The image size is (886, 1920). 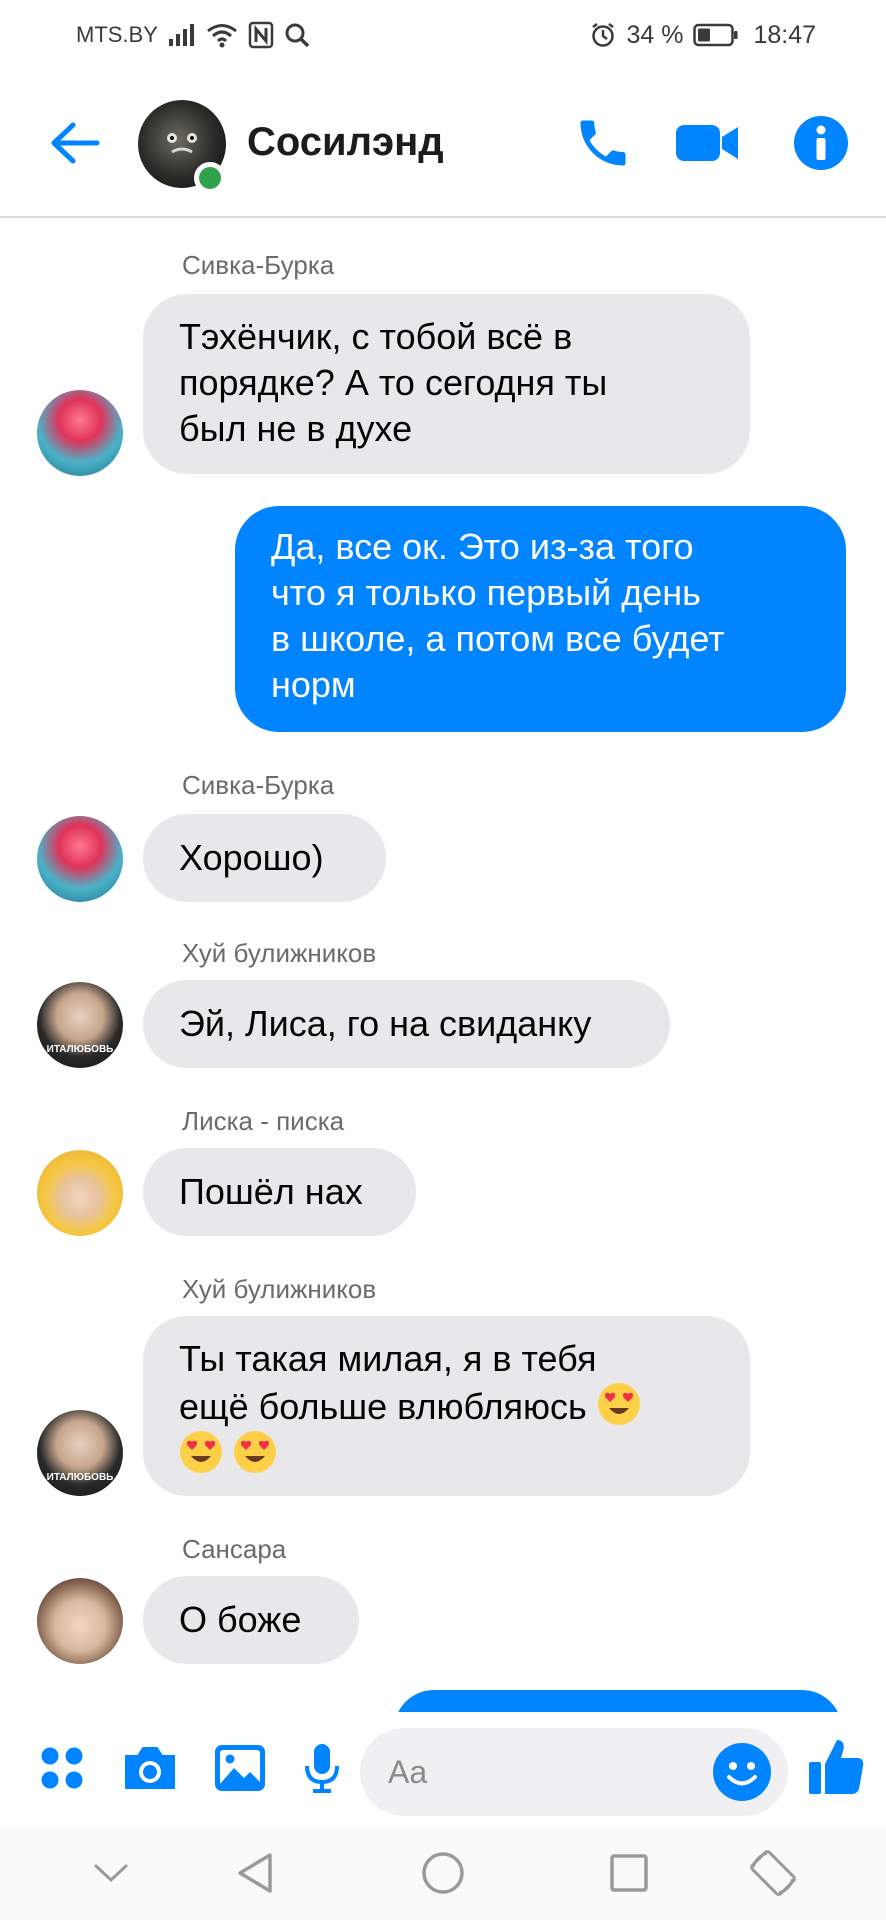 I want to click on video-camera-icon, so click(x=707, y=145).